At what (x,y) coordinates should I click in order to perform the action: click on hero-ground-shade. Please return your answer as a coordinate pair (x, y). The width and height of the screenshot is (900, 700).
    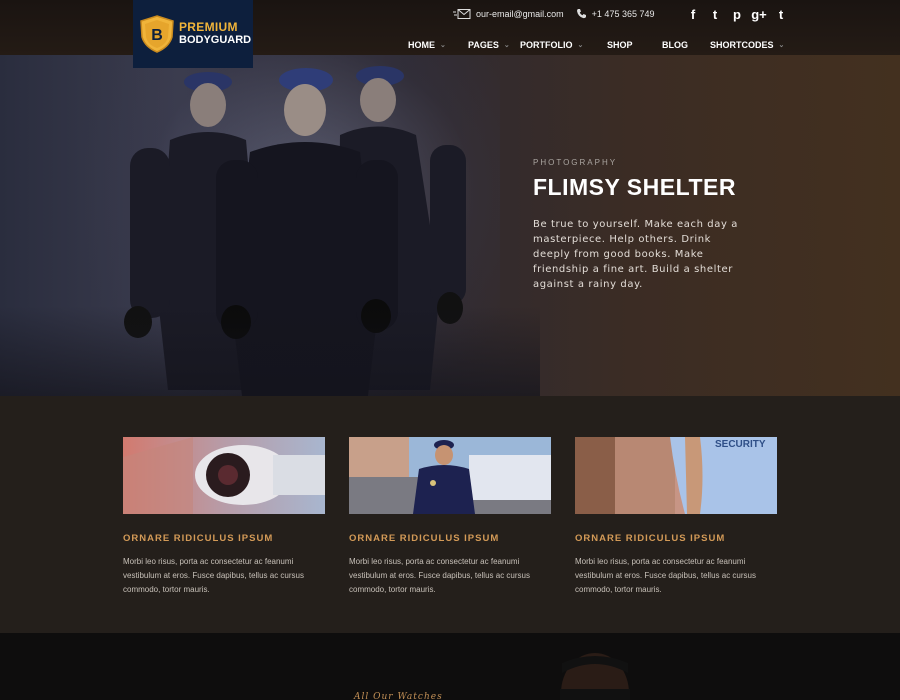
    Looking at the image, I should click on (270, 351).